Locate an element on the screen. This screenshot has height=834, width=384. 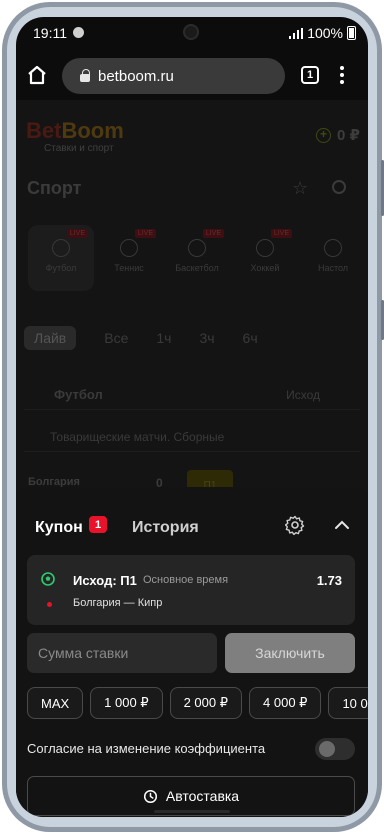
status-bar: 19:11 100% is located at coordinates (192, 32).